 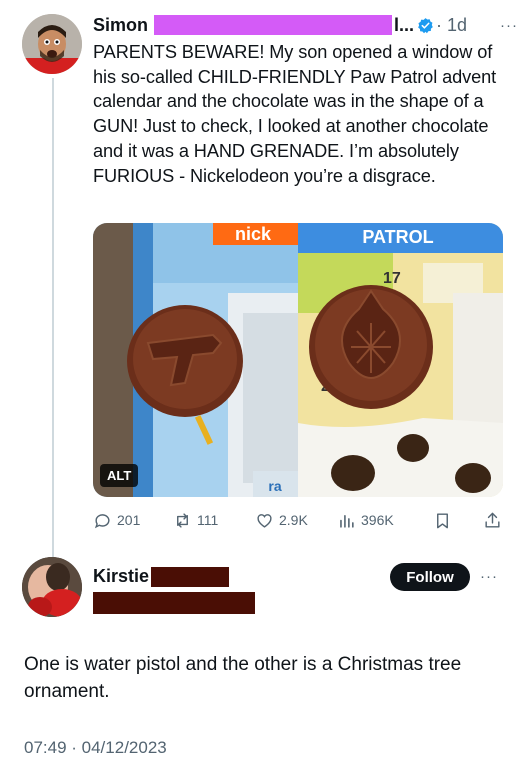 I want to click on reply-avatar-photo, so click(x=52, y=587).